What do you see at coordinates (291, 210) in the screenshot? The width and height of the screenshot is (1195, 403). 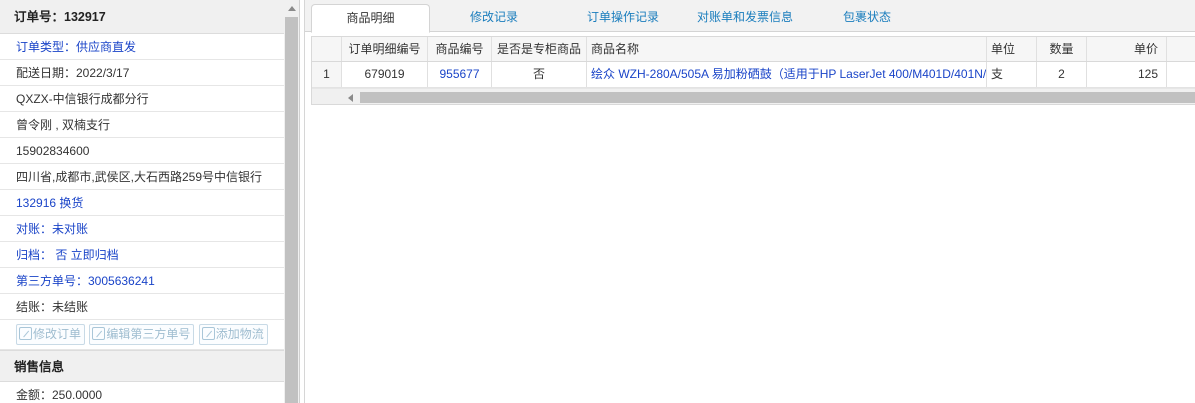 I see `scrollbar-thumb` at bounding box center [291, 210].